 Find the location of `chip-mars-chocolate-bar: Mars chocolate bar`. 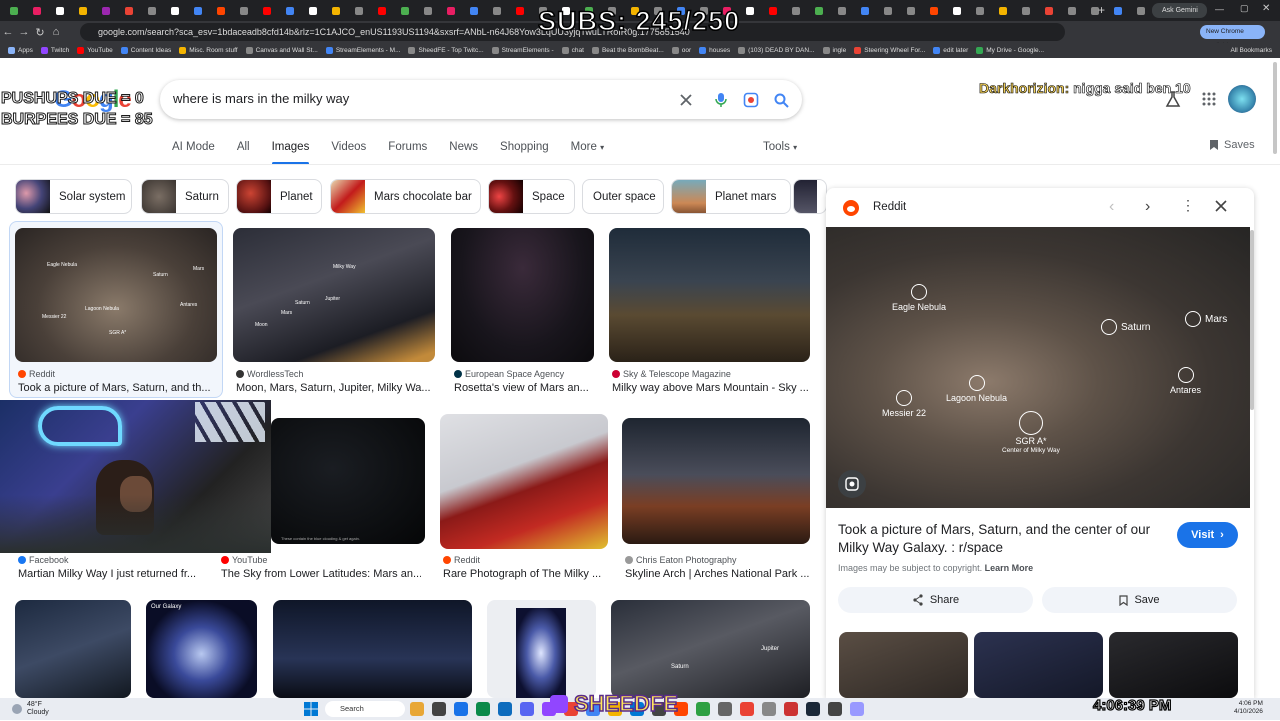

chip-mars-chocolate-bar: Mars chocolate bar is located at coordinates (405, 196).